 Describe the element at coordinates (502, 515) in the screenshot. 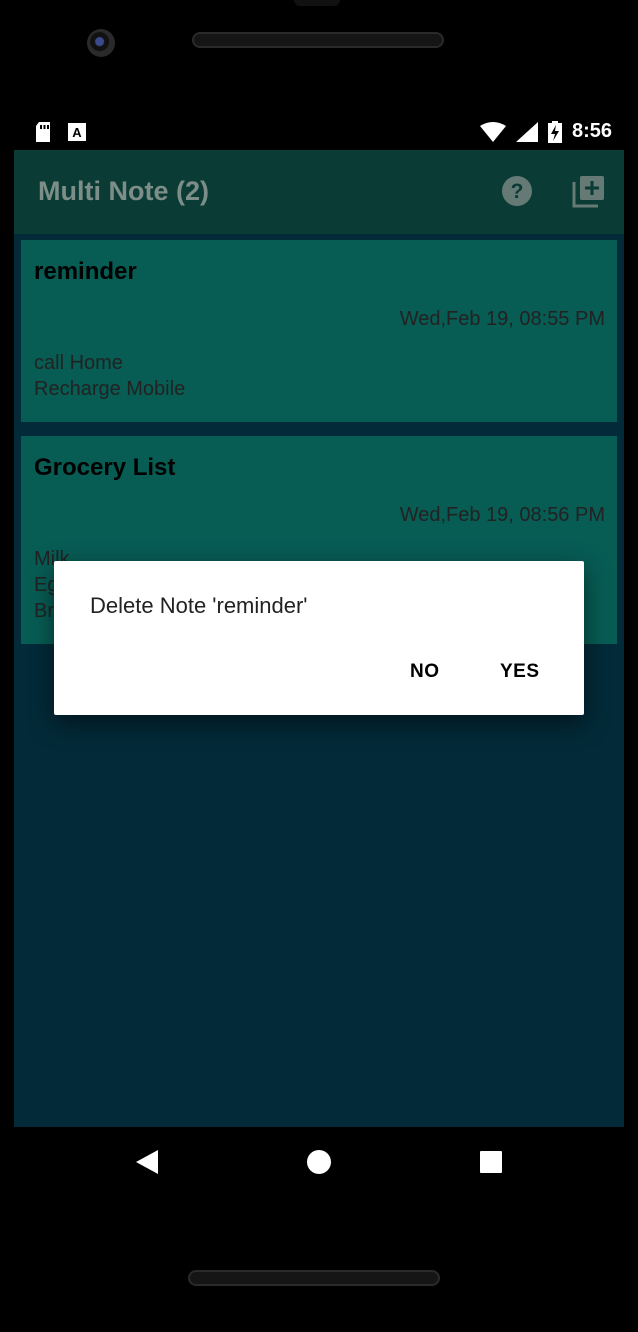

I see `note-date: Wed,Feb 19, 08:56 PM` at that location.